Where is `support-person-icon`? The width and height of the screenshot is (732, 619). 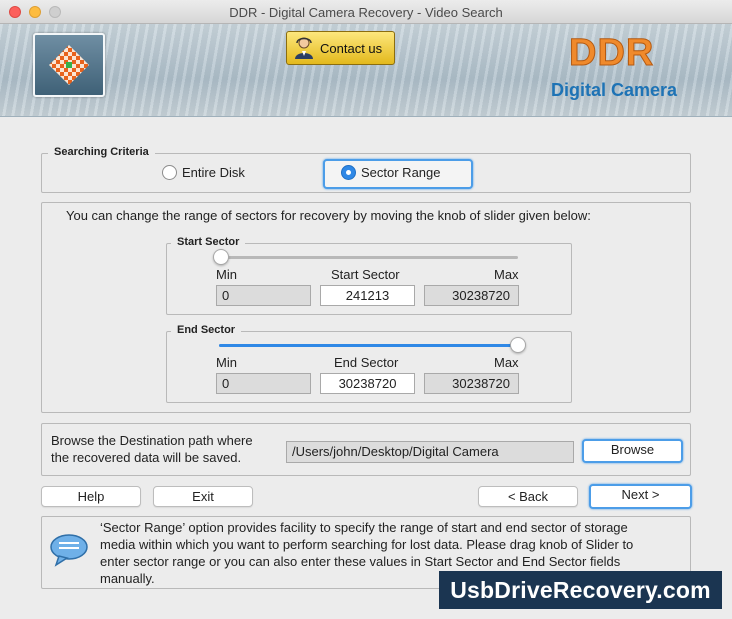 support-person-icon is located at coordinates (304, 48).